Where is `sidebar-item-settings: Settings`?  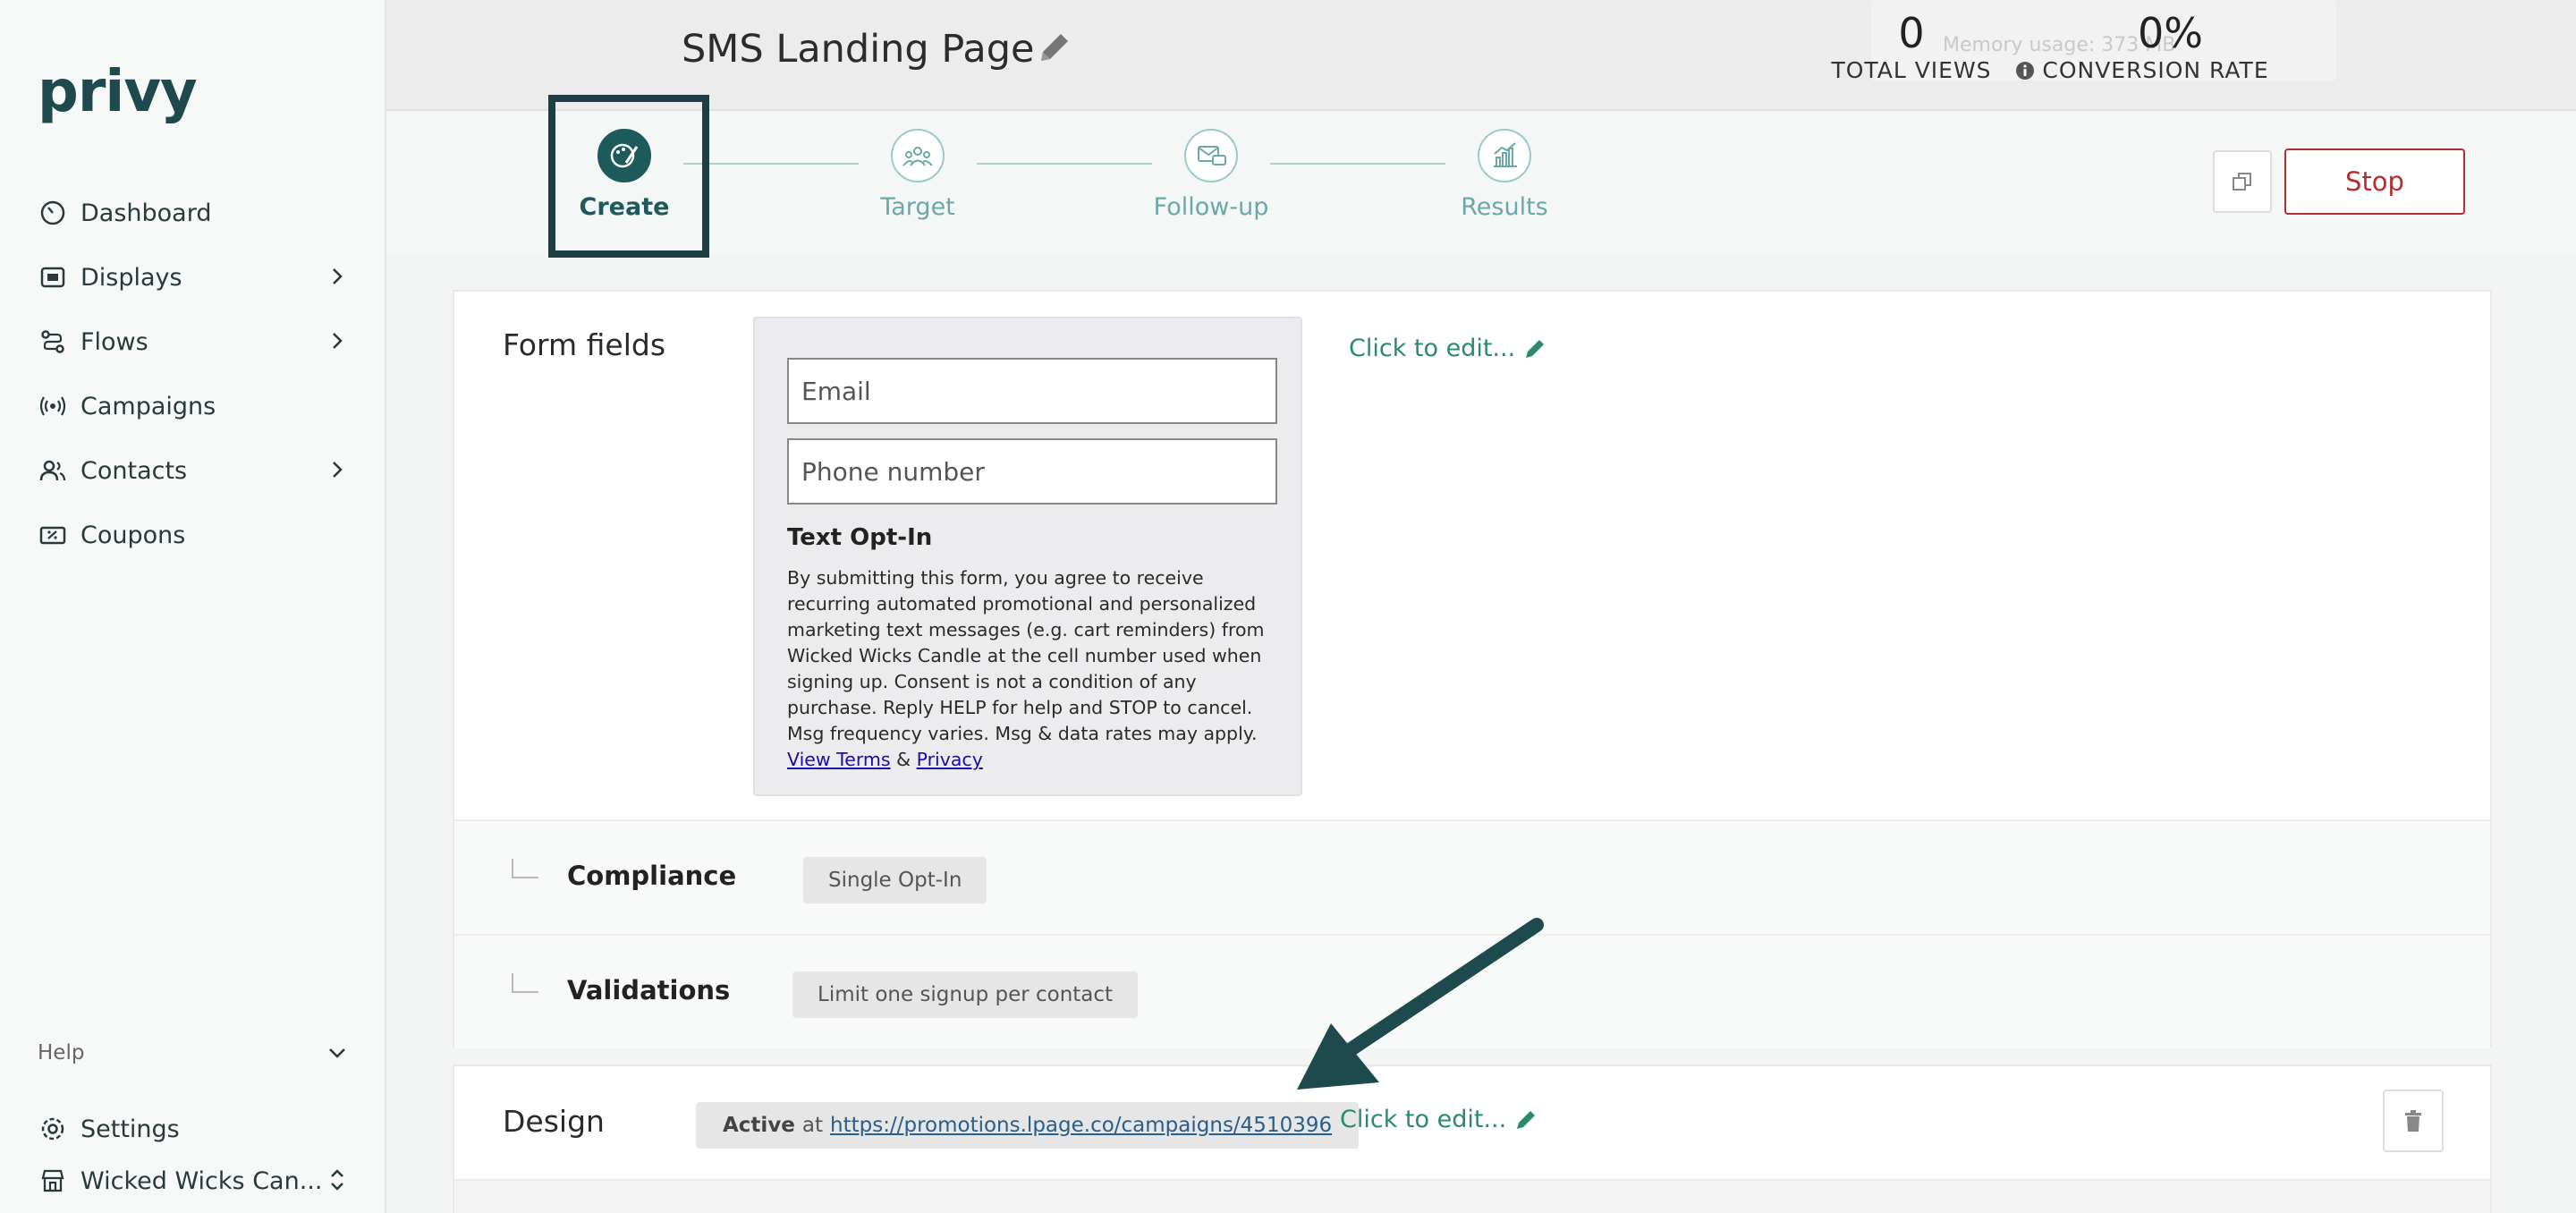
sidebar-item-settings: Settings is located at coordinates (194, 1128).